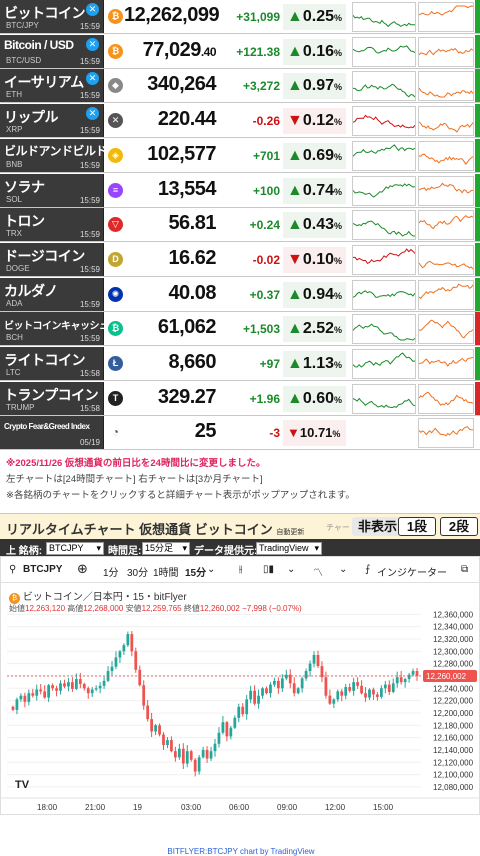  Describe the element at coordinates (75, 548) in the screenshot. I see `symbol-select: BTCJPY ▾` at that location.